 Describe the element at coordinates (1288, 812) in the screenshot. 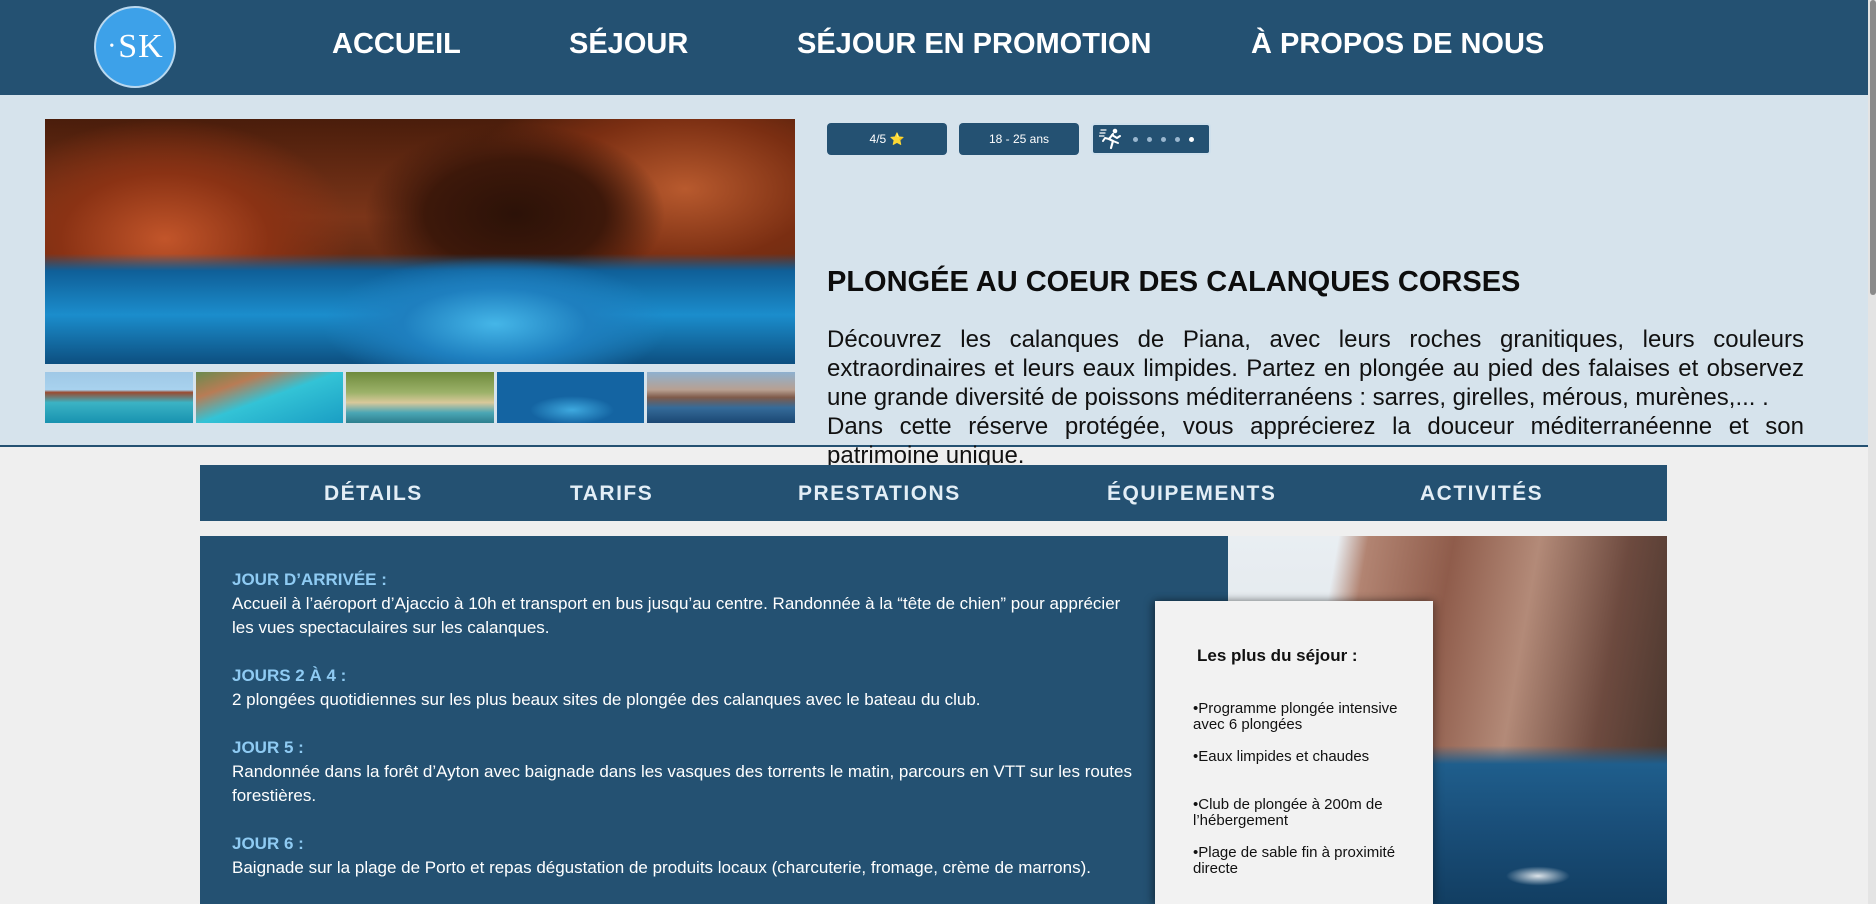

I see `highlight-item: •Club de plongée à 200m de l’hébergement` at that location.